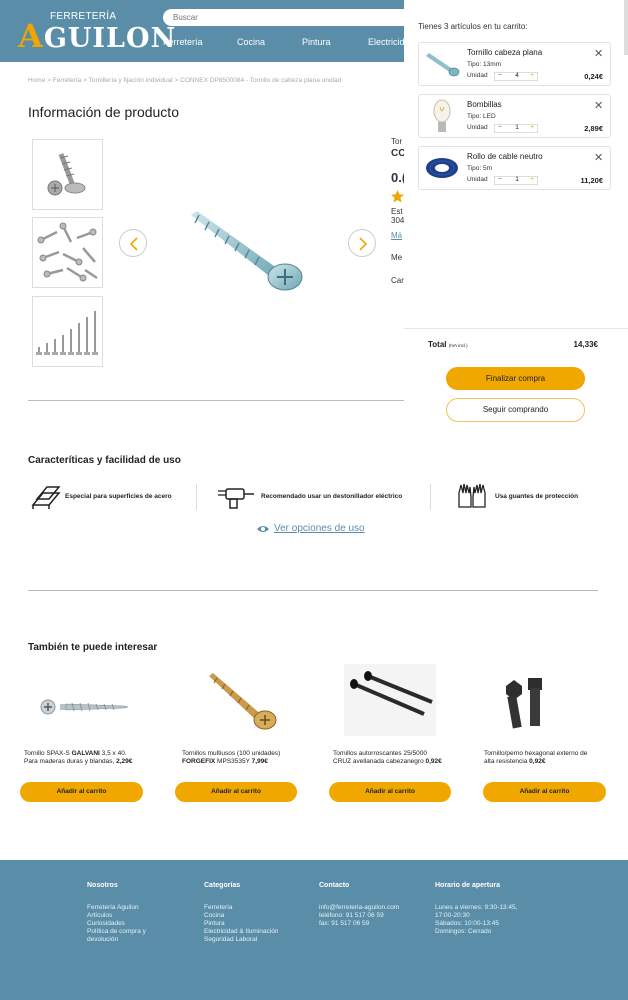 This screenshot has width=628, height=1000. I want to click on footer-link-aguilon: Ferretería Aguilon, so click(113, 908).